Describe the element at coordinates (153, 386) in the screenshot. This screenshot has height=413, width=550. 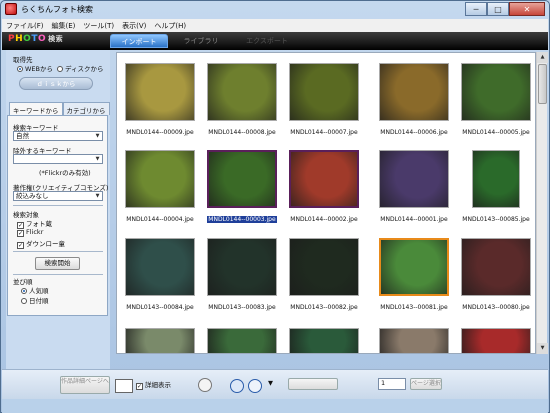
I see `detail-display-toggle: ✓ 詳細表示` at that location.